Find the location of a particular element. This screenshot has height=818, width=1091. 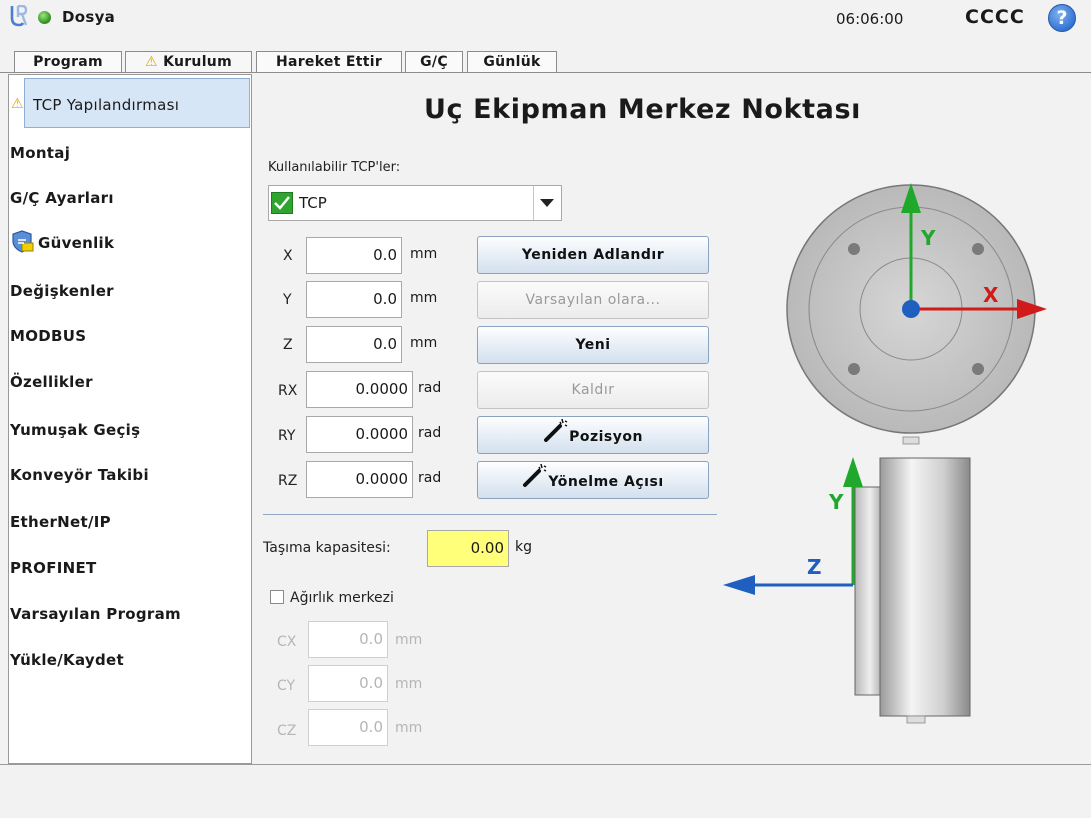

top-bar is located at coordinates (545, 17).